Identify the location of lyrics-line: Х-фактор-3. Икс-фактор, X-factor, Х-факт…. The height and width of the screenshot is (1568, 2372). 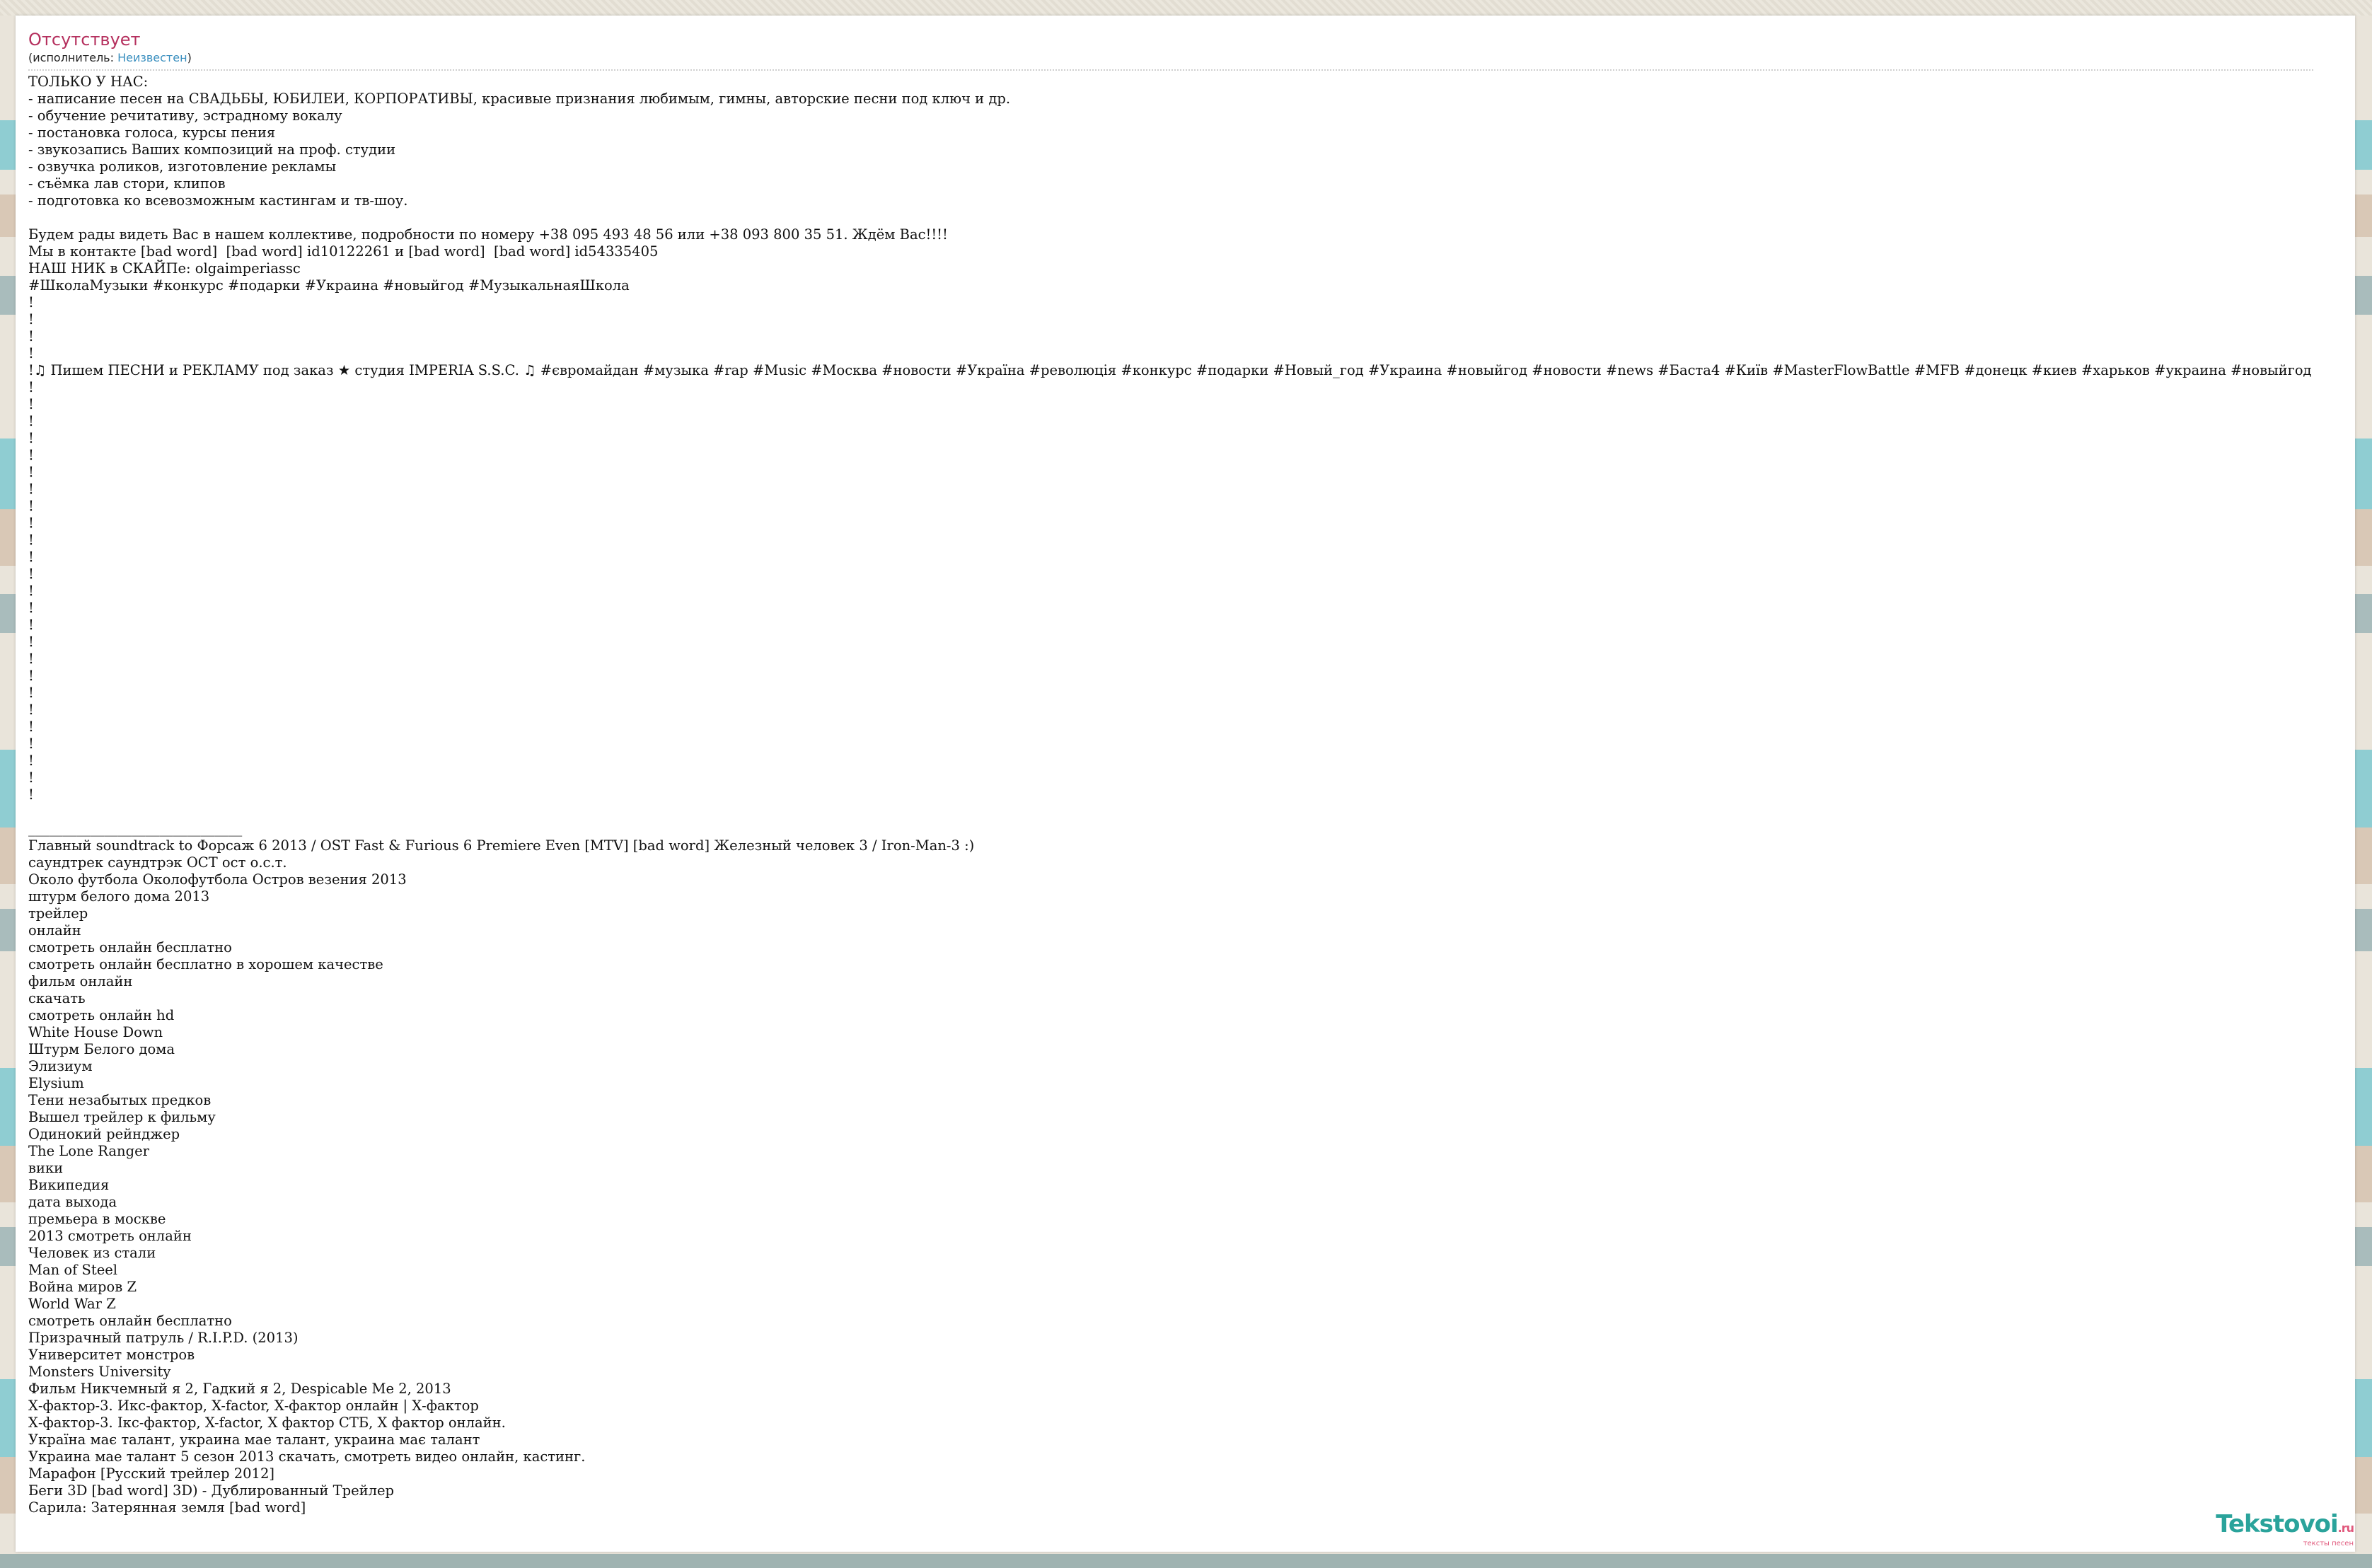
(253, 1406).